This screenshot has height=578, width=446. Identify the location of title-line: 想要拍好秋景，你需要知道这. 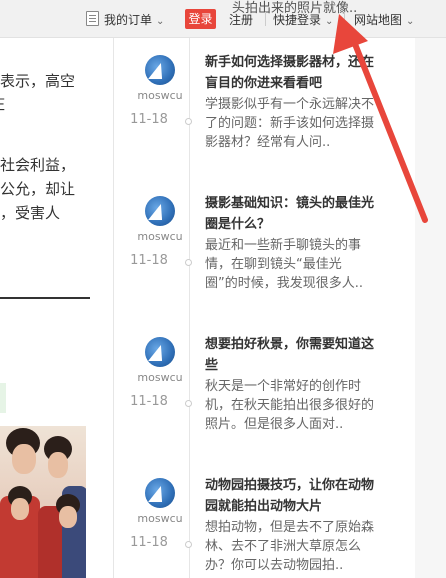
(290, 344).